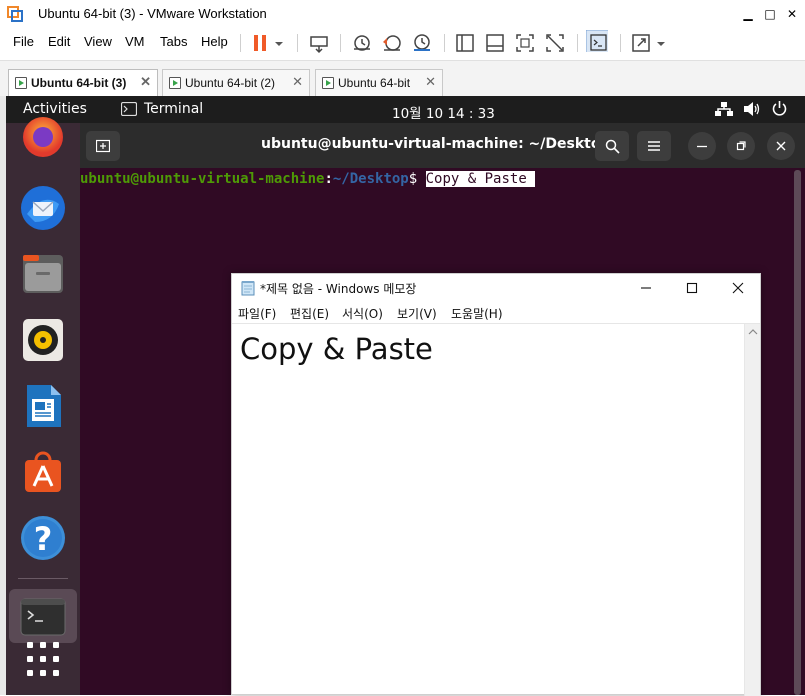 This screenshot has width=805, height=696. I want to click on terminal-minimize-button, so click(702, 146).